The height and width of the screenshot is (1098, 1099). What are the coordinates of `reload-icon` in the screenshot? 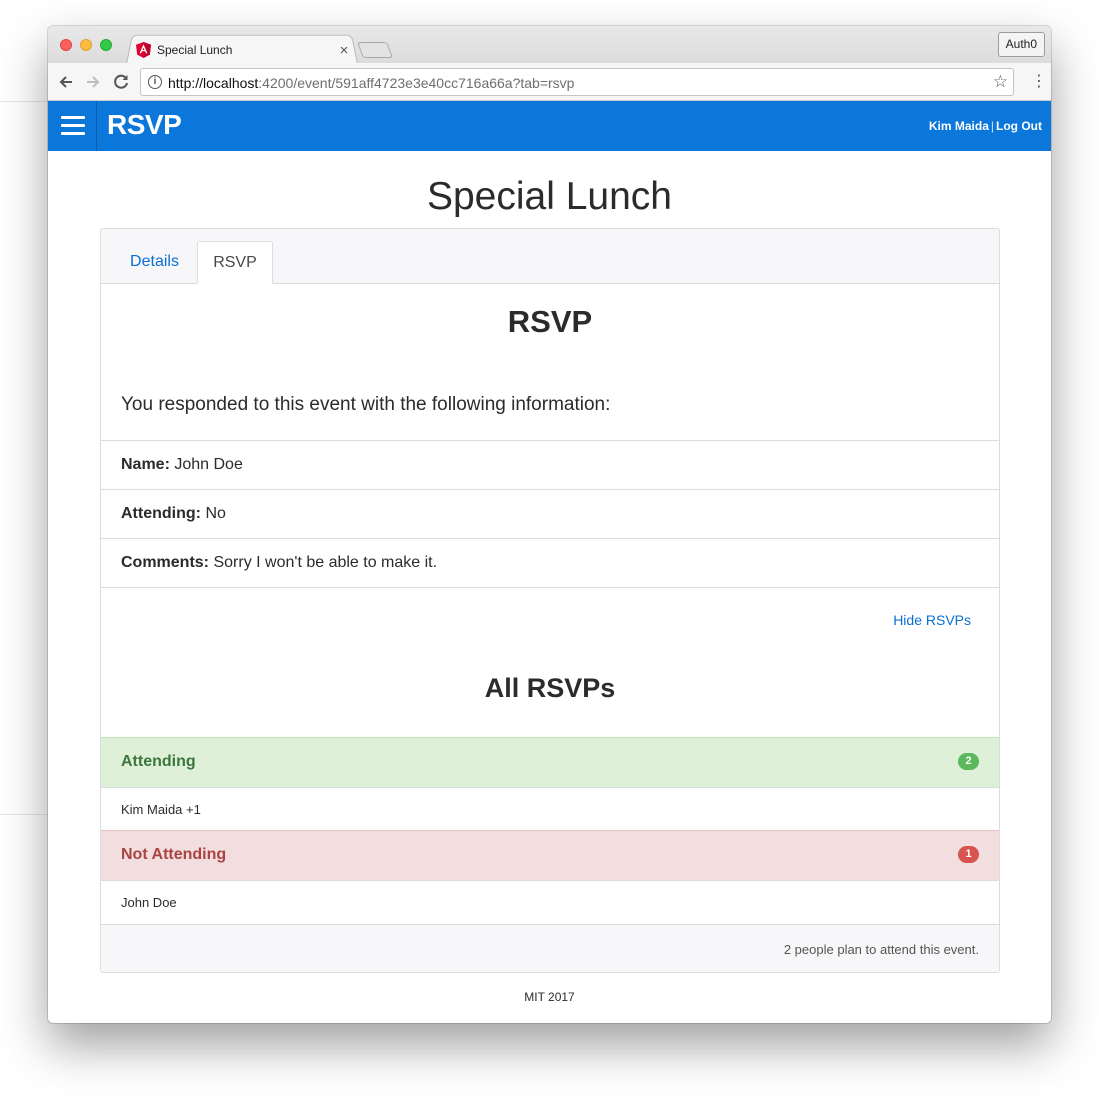 It's located at (121, 81).